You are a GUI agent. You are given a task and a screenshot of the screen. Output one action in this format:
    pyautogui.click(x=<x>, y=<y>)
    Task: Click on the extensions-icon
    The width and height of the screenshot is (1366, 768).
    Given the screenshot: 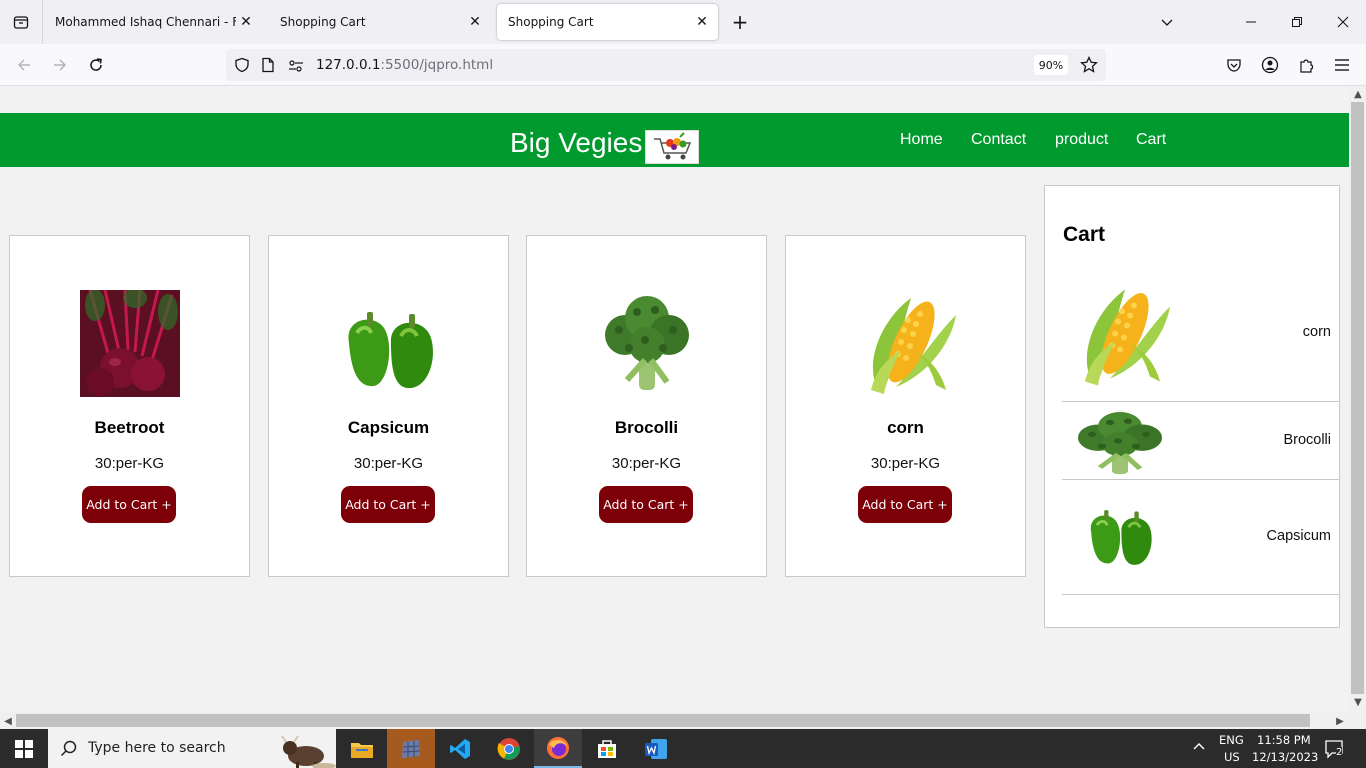 What is the action you would take?
    pyautogui.click(x=1306, y=65)
    